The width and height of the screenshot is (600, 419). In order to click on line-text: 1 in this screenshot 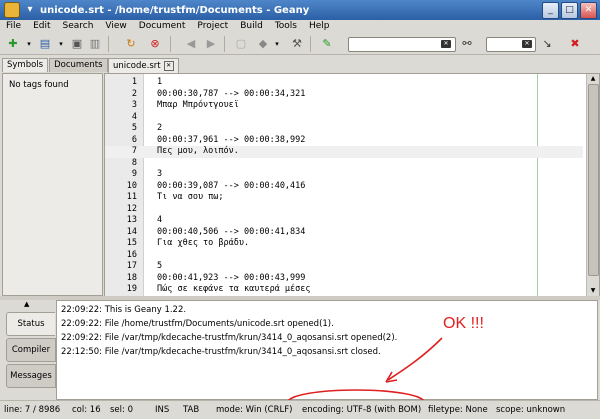, I will do `click(160, 82)`.